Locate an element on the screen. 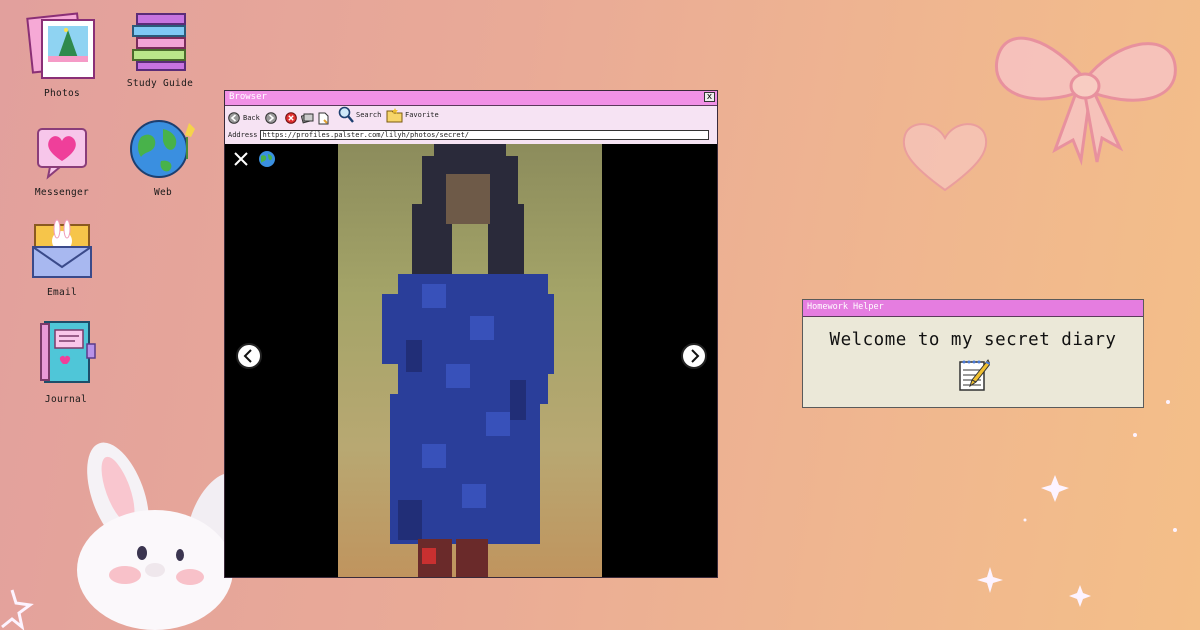 This screenshot has height=630, width=1200. star-decoration is located at coordinates (990, 580).